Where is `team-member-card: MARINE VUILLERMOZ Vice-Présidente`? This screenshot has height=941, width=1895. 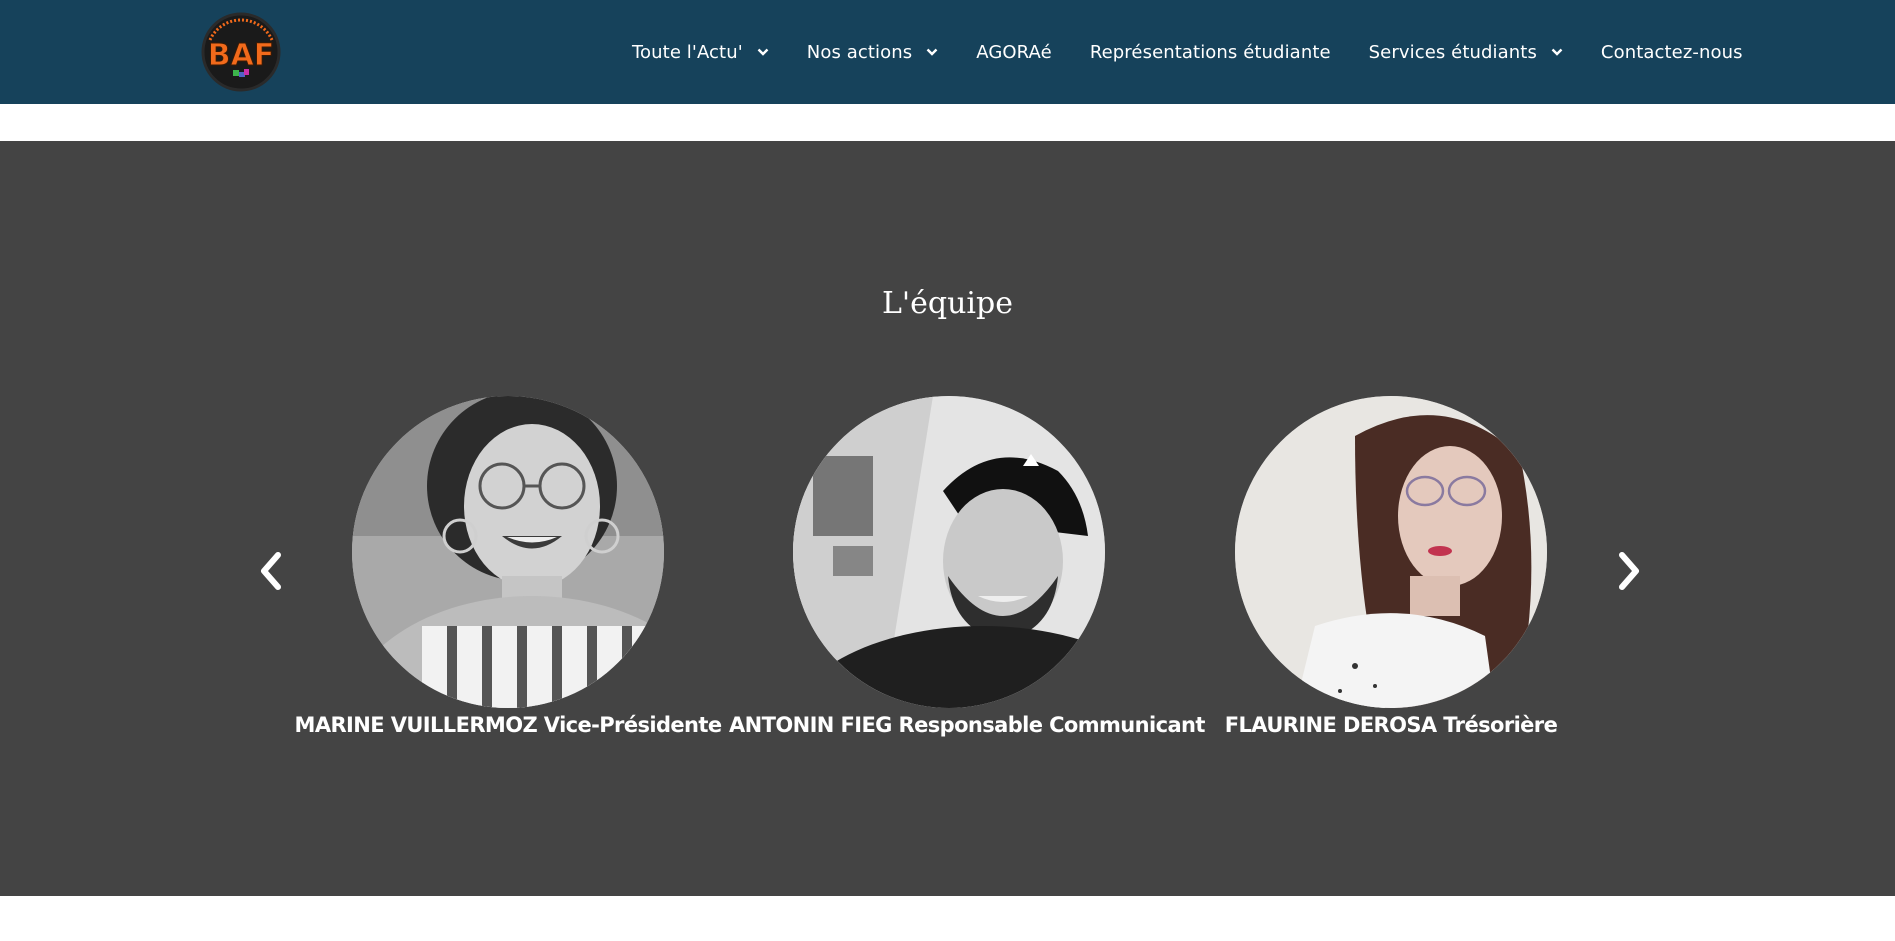
team-member-card: MARINE VUILLERMOZ Vice-Présidente is located at coordinates (508, 566).